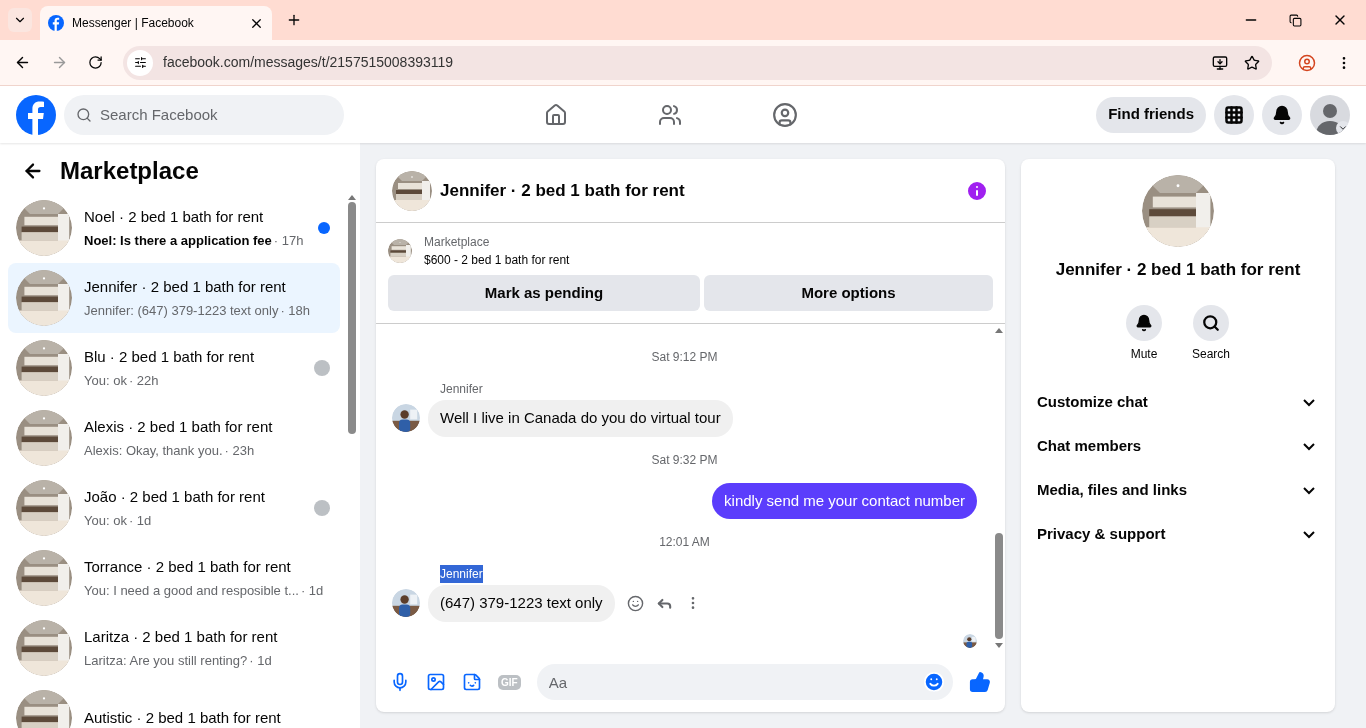 The image size is (1366, 728). What do you see at coordinates (179, 427) in the screenshot?
I see `conversation-title: Alexis · 2 bed 1 bath for rent` at bounding box center [179, 427].